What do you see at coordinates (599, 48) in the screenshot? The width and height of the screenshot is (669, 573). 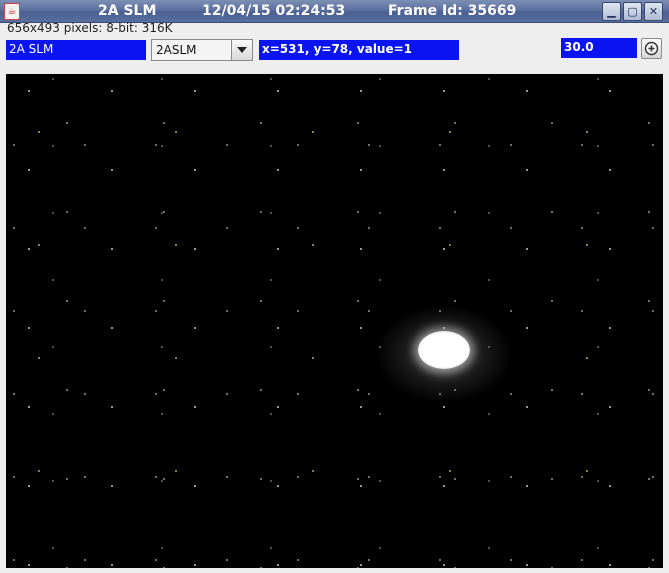 I see `scale-input: 30.0` at bounding box center [599, 48].